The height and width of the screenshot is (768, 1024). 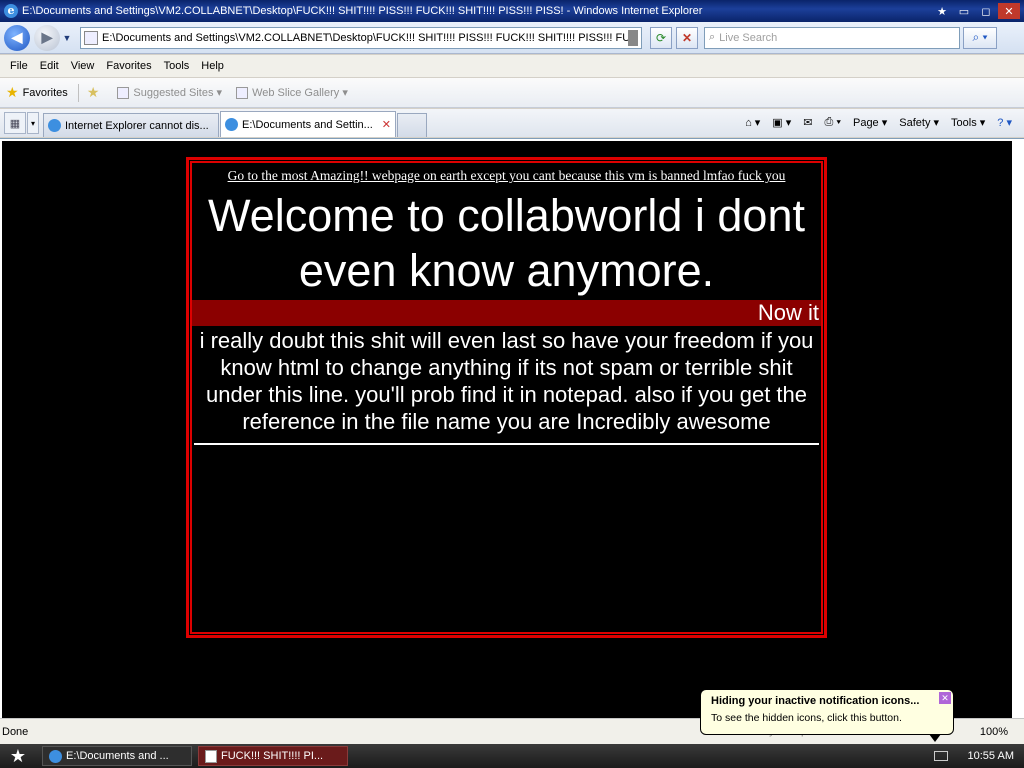 I want to click on start-button: ★, so click(x=18, y=756).